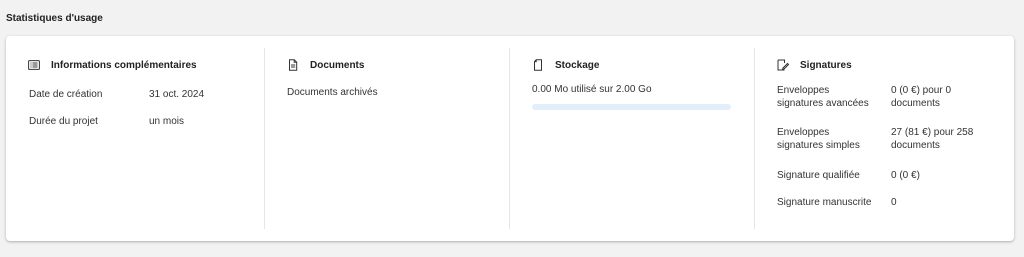 The image size is (1024, 257). I want to click on storage-progress-bar, so click(631, 107).